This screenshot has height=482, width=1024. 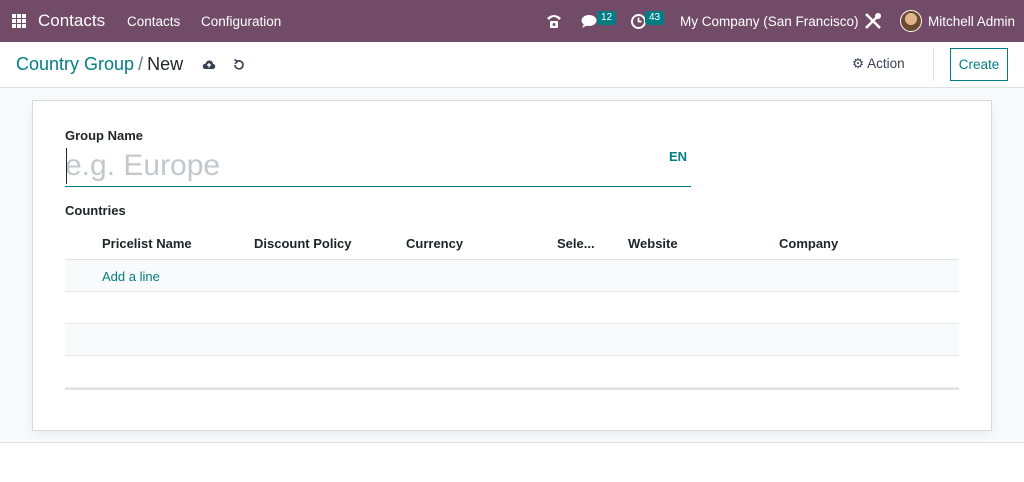 I want to click on messages-badge: 12, so click(x=607, y=18).